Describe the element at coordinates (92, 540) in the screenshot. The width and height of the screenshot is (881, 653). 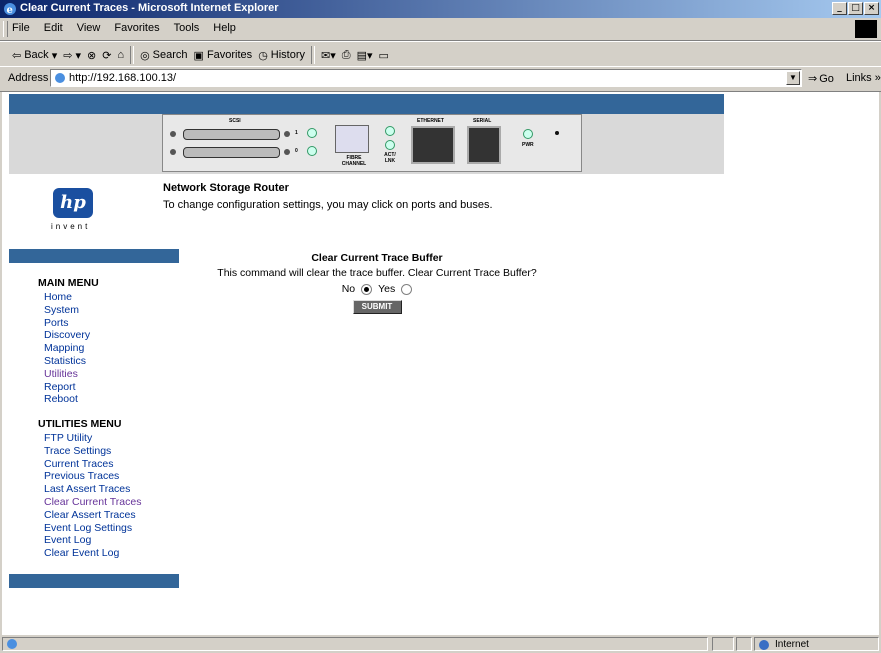
I see `util-event-log-link: Event Log` at that location.